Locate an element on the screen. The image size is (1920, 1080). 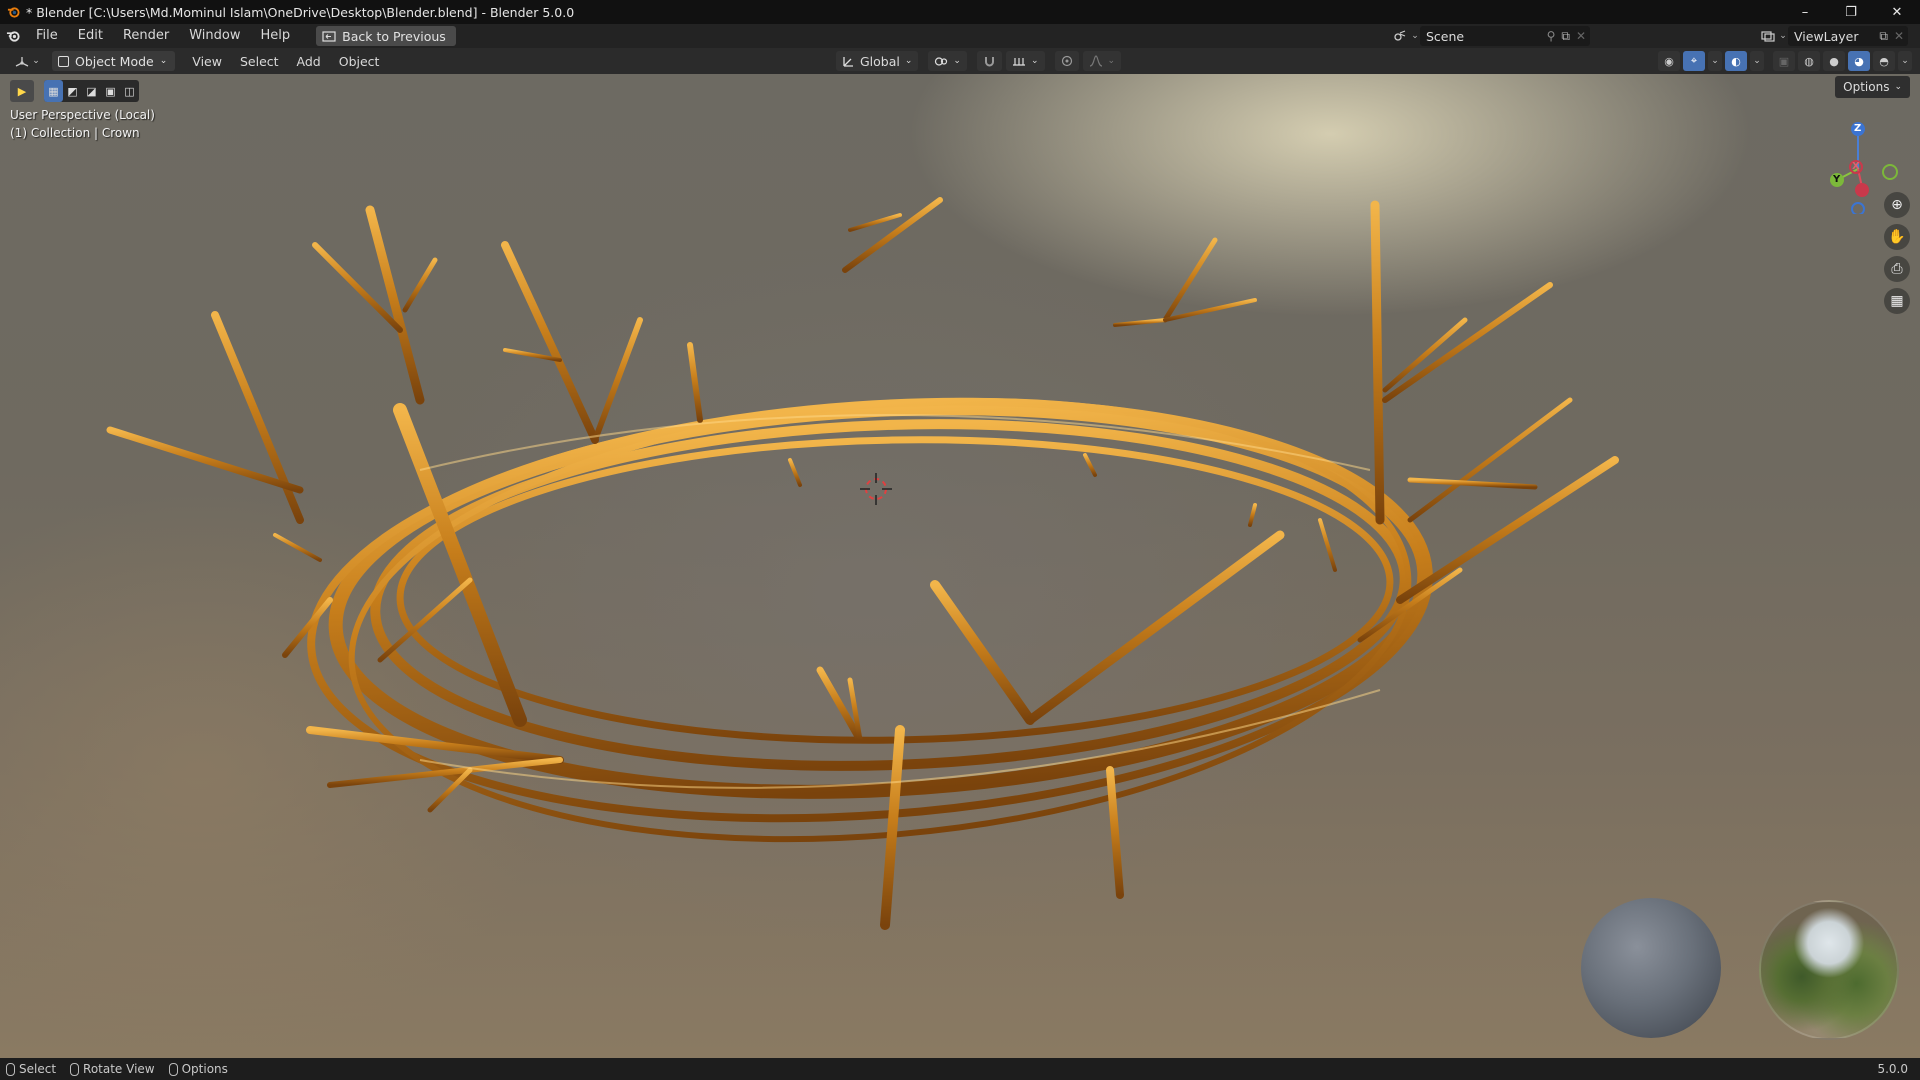
proportional-editing-toggle is located at coordinates (1066, 61).